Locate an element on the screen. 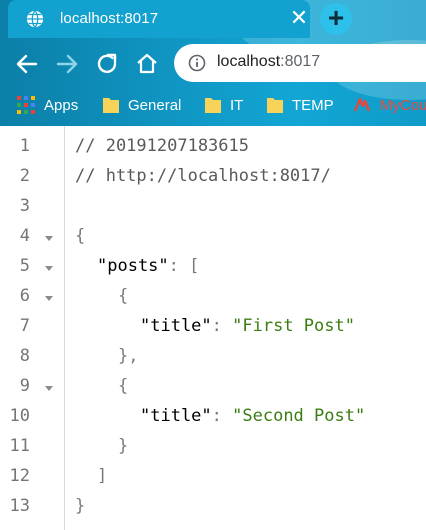 This screenshot has width=426, height=530. code-line: ] is located at coordinates (102, 476).